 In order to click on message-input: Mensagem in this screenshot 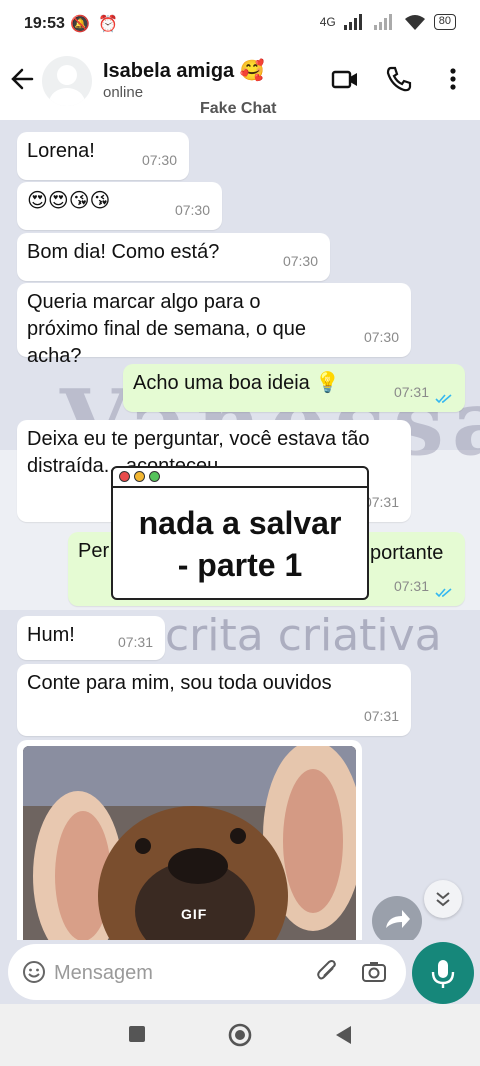, I will do `click(207, 972)`.